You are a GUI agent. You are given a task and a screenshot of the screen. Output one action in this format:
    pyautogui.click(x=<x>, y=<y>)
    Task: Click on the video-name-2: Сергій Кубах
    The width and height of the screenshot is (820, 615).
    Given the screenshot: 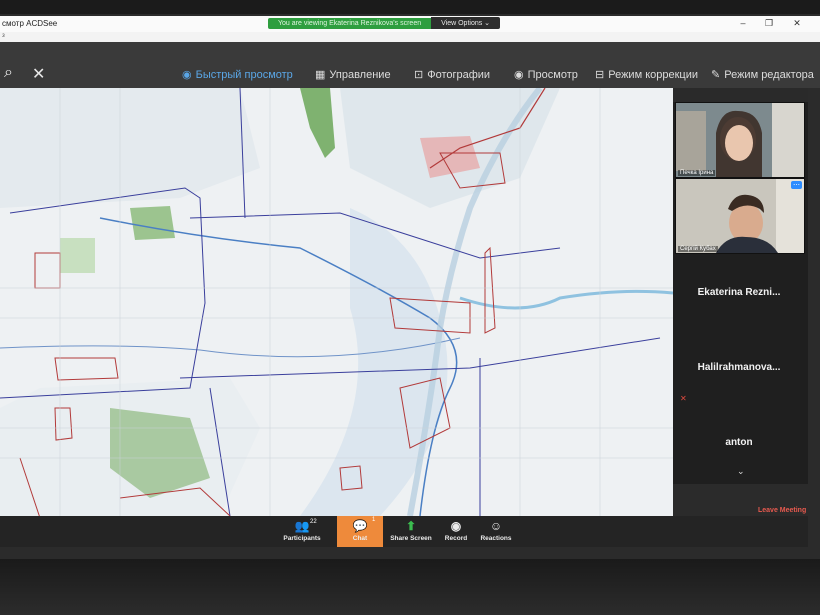 What is the action you would take?
    pyautogui.click(x=698, y=249)
    